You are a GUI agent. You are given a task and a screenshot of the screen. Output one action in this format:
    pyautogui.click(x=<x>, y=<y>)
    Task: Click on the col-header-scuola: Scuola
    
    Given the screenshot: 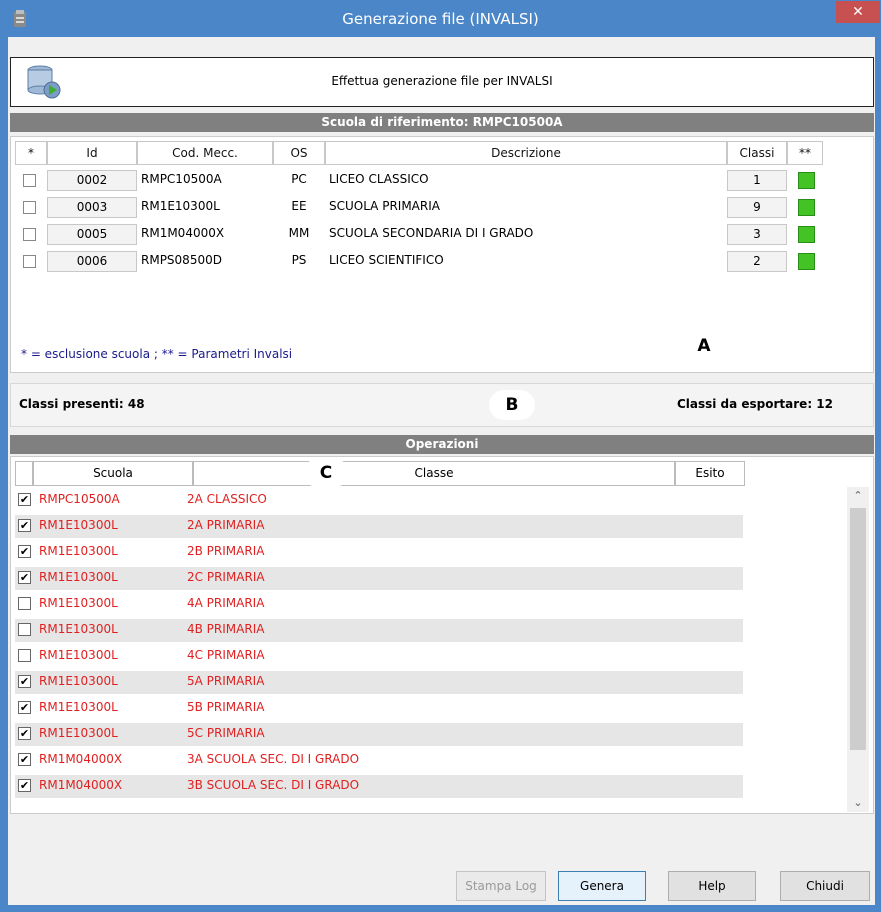 What is the action you would take?
    pyautogui.click(x=113, y=473)
    